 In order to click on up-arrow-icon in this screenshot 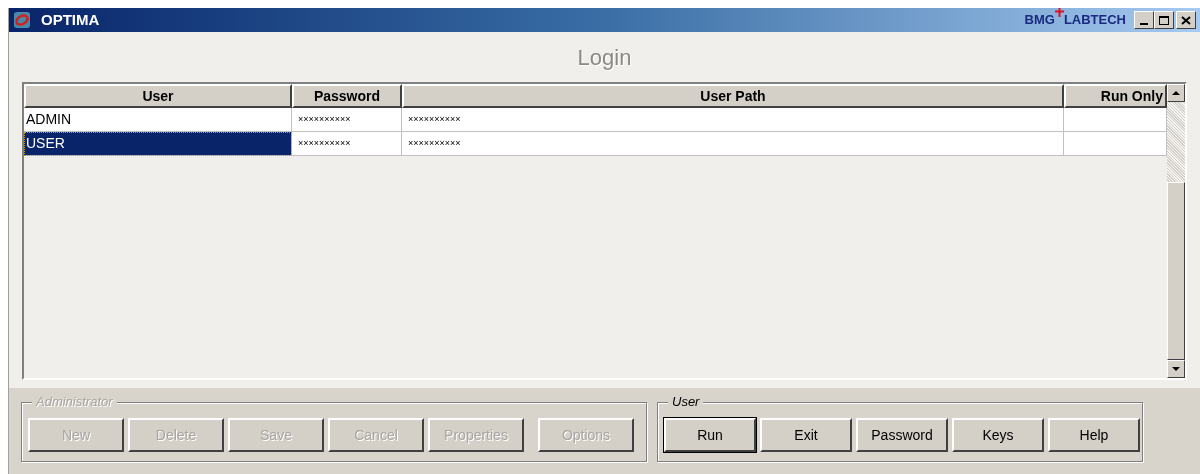, I will do `click(1176, 93)`.